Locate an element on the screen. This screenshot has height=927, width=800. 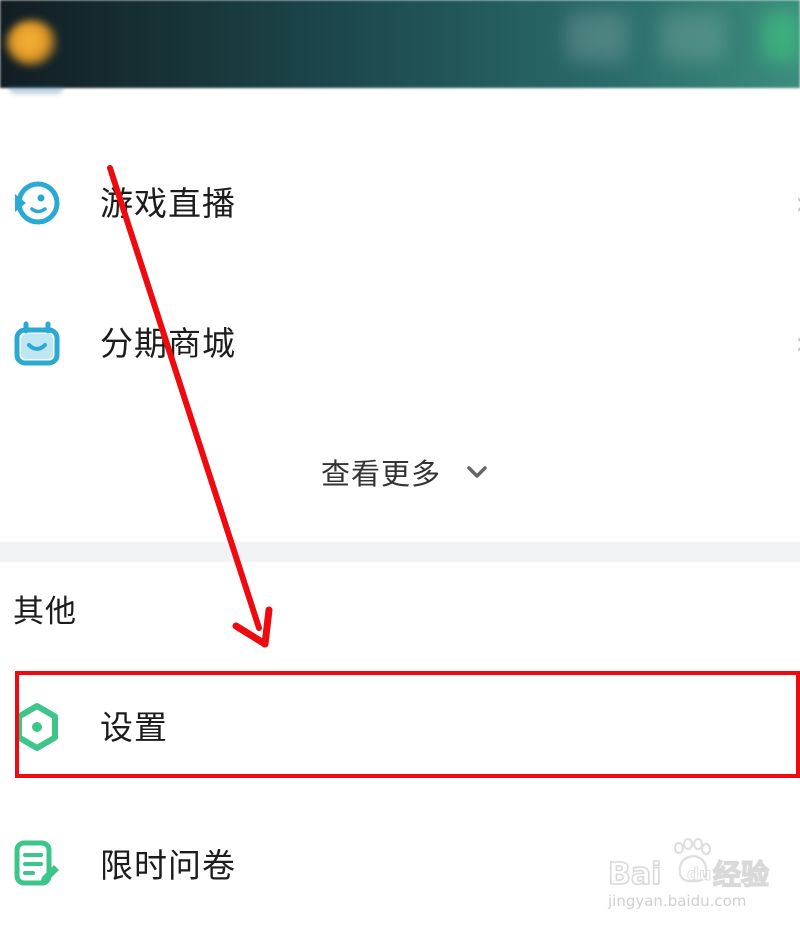
menu-item-label: 游戏直播 is located at coordinates (168, 203).